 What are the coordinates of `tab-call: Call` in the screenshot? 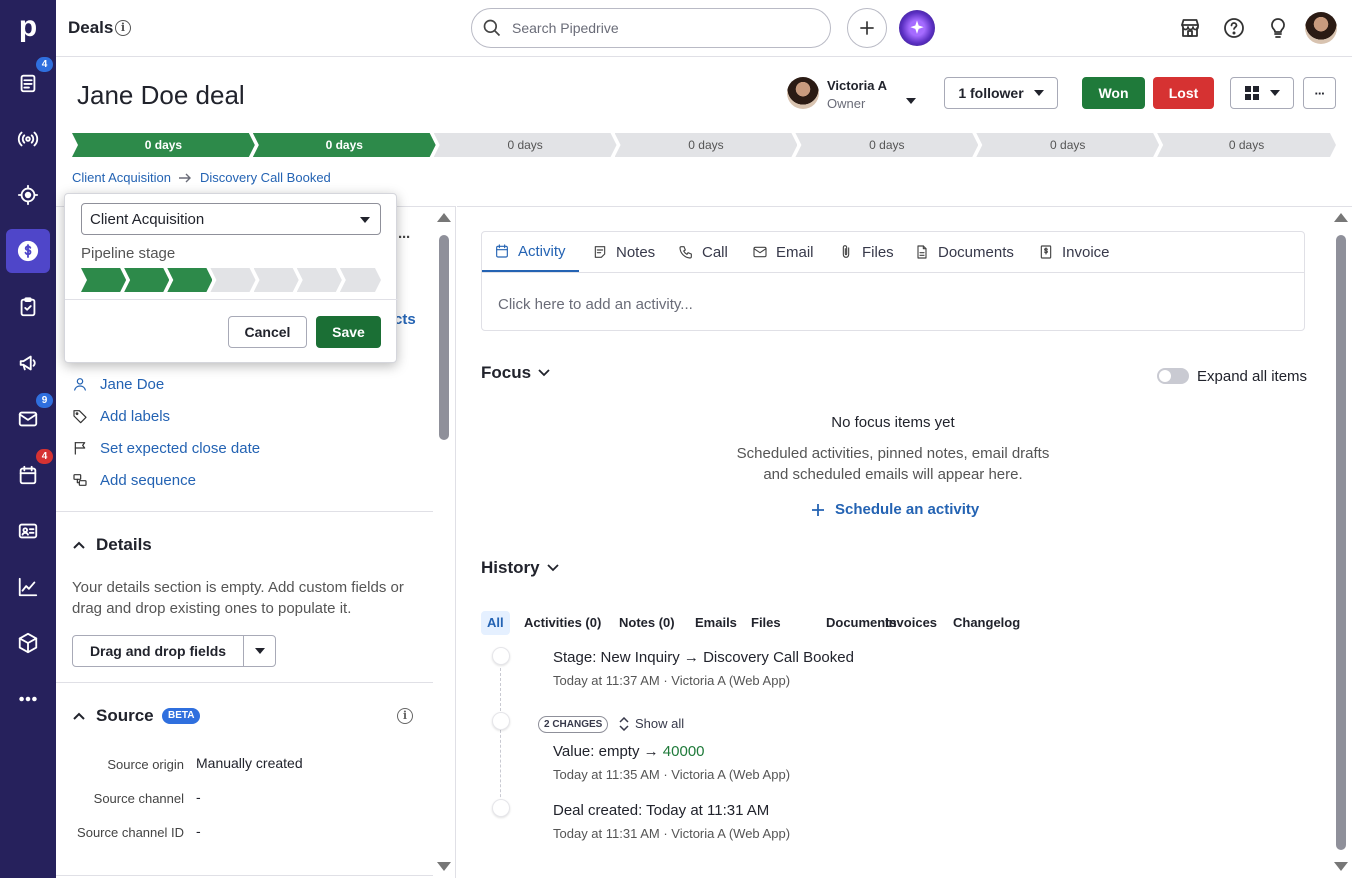 It's located at (708, 252).